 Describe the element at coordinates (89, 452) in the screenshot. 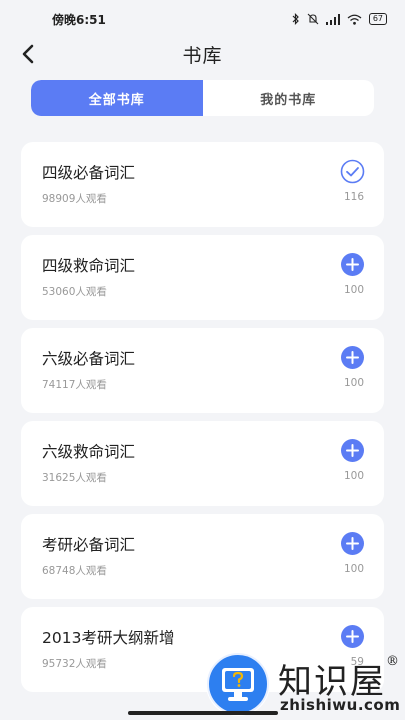

I see `book-title: 六级救命词汇` at that location.